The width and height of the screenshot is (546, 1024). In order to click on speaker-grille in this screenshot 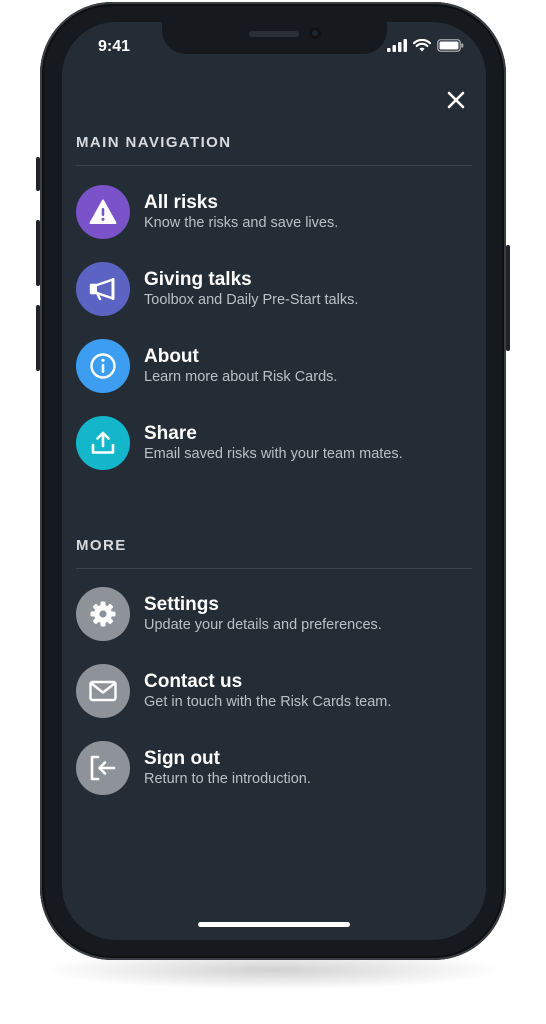, I will do `click(274, 34)`.